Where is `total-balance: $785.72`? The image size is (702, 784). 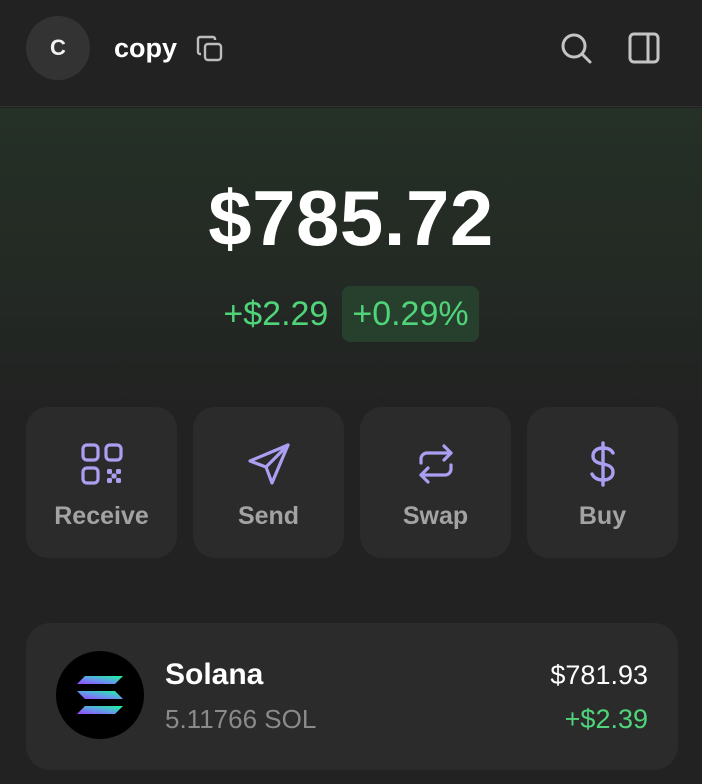
total-balance: $785.72 is located at coordinates (351, 218).